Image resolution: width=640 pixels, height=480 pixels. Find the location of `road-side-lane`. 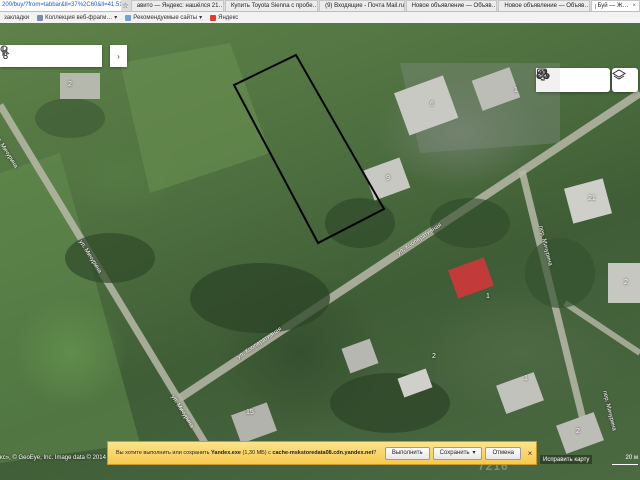

road-side-lane is located at coordinates (601, 328).